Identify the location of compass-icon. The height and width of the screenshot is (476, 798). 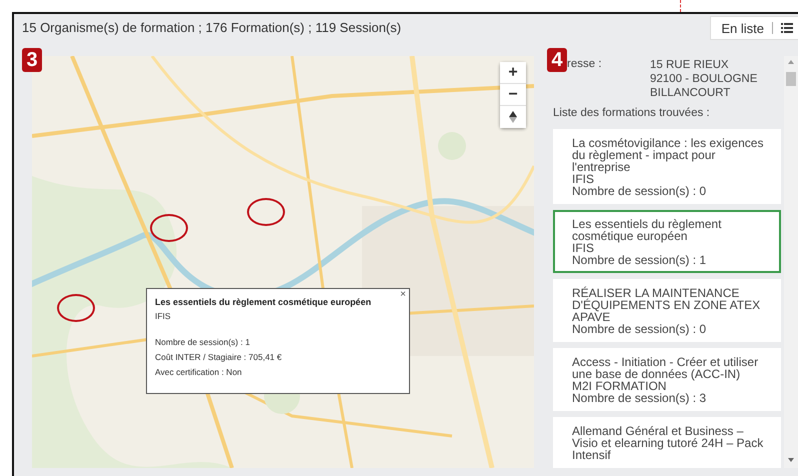
(513, 117).